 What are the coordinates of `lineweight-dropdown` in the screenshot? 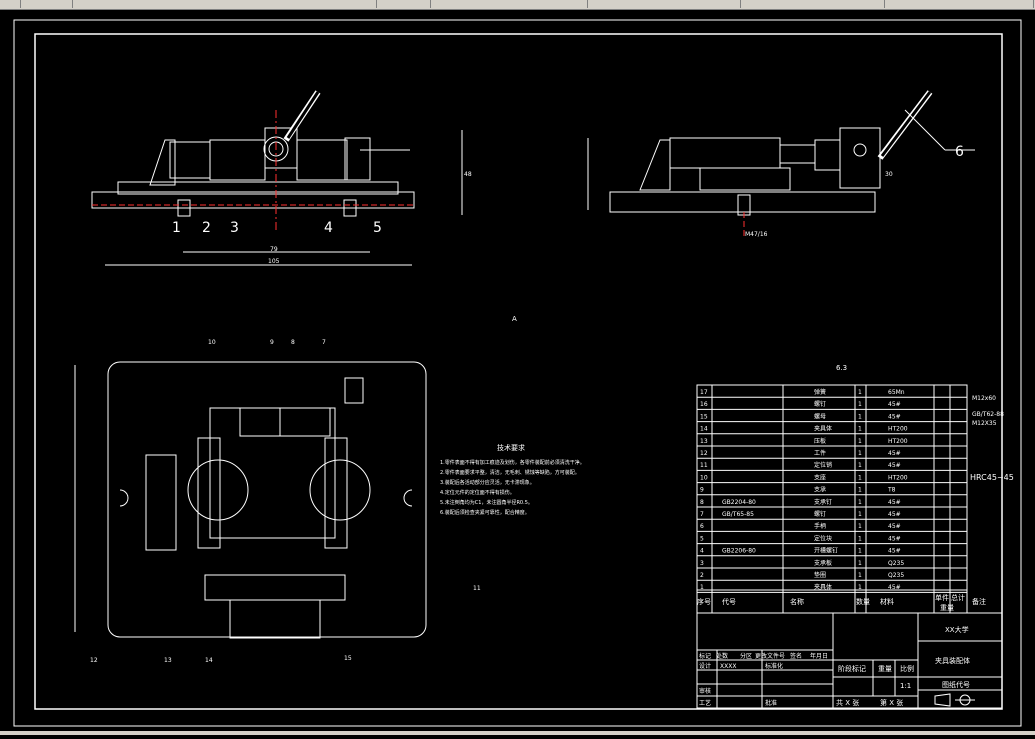 It's located at (814, 4).